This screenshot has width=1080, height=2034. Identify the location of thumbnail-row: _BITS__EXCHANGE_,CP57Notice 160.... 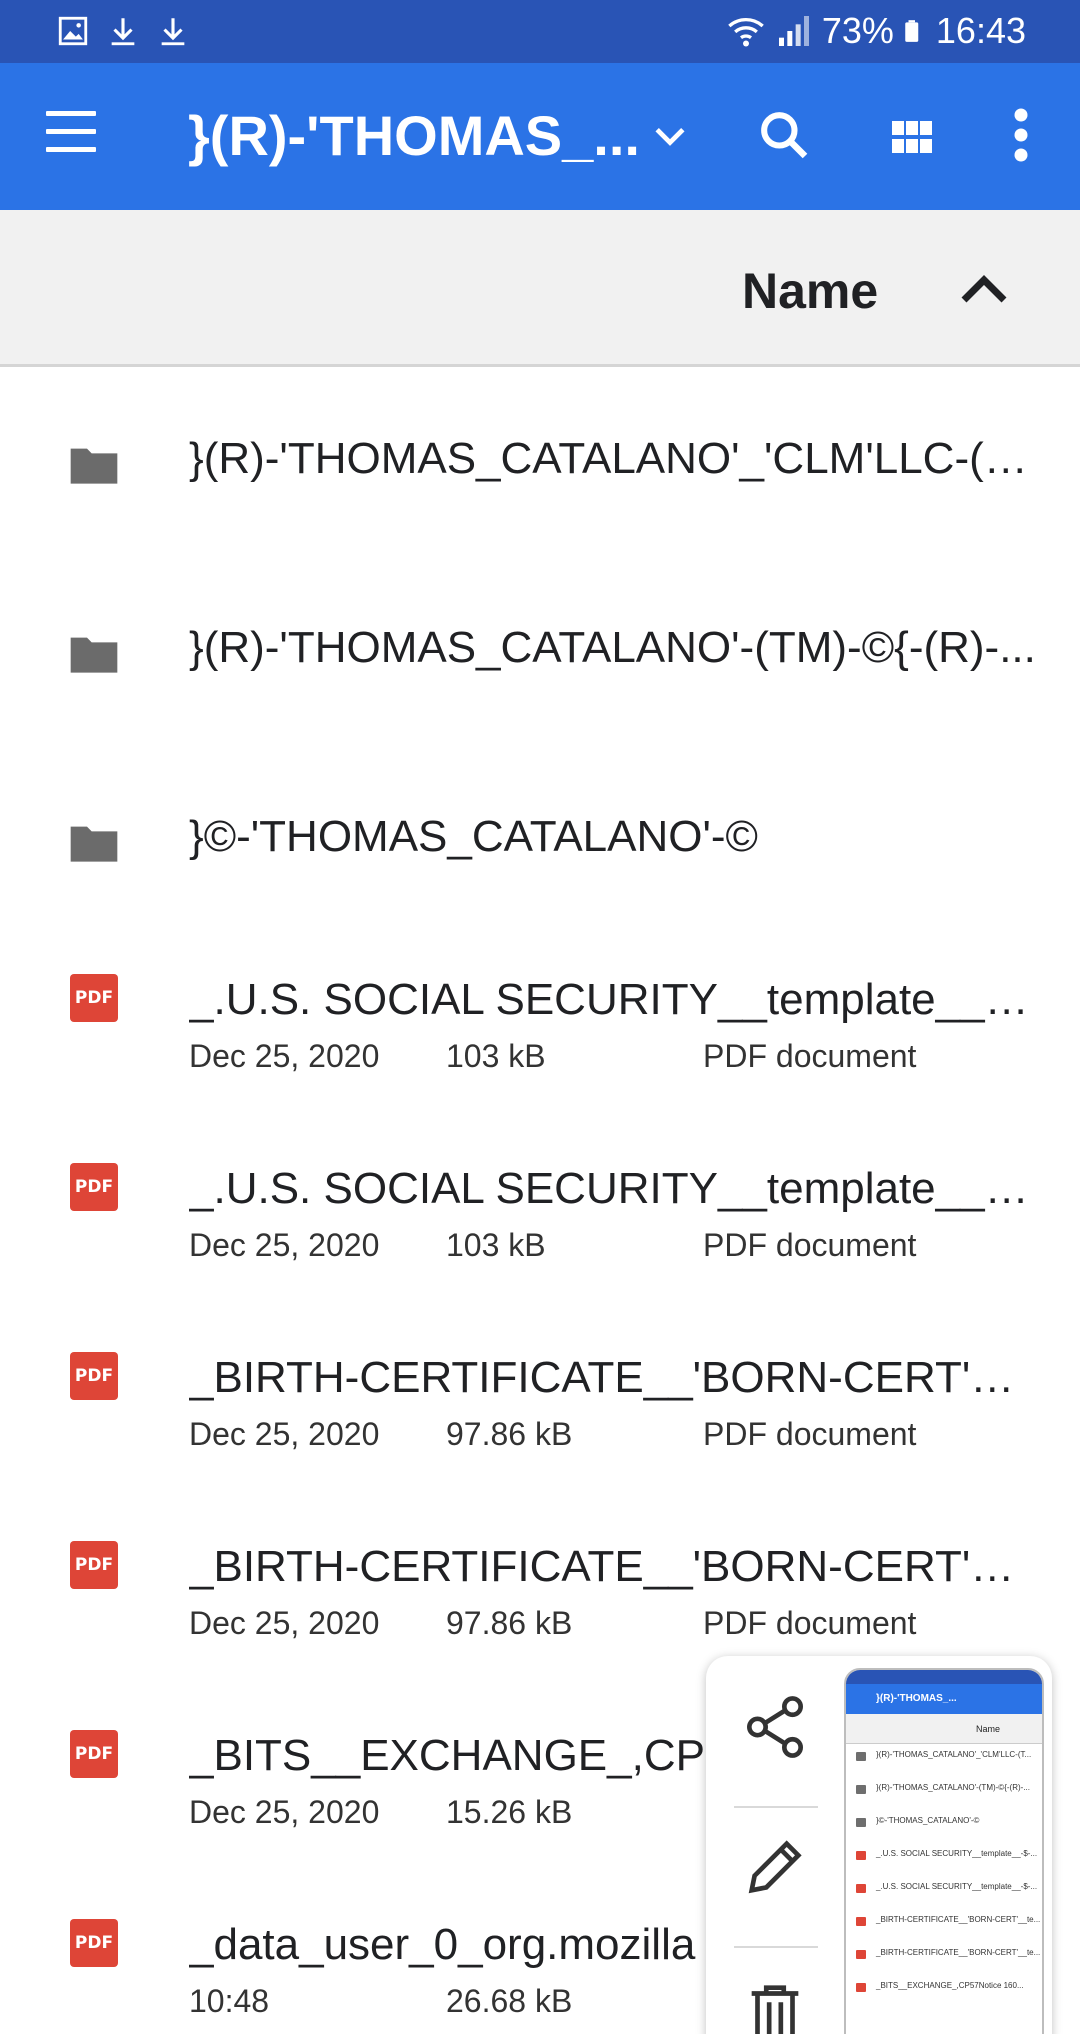
(944, 1991).